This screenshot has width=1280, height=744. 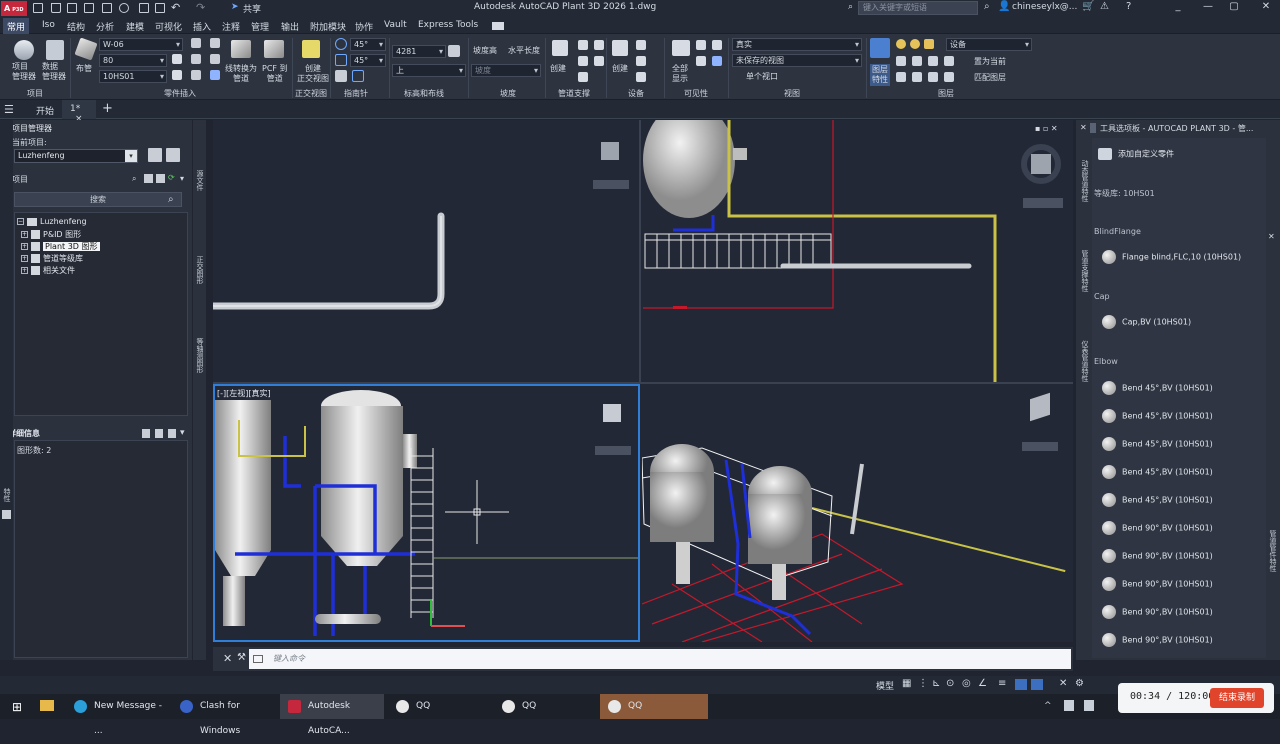 I want to click on tab-output: 输出, so click(x=290, y=26).